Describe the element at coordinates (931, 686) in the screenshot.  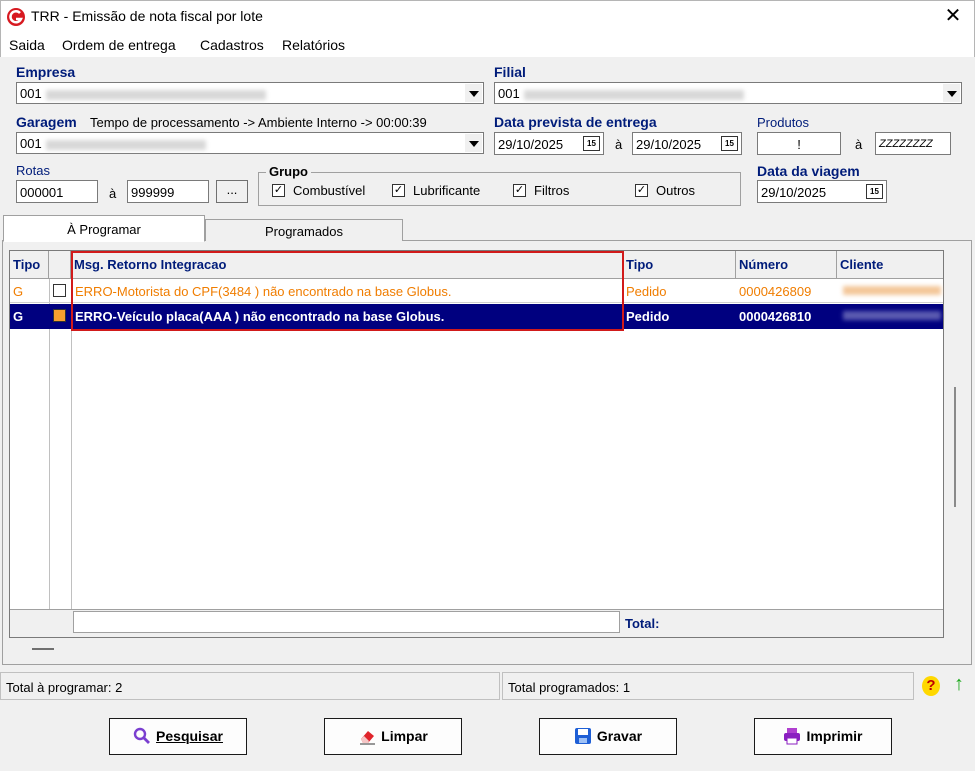
I see `help-icon: ?` at that location.